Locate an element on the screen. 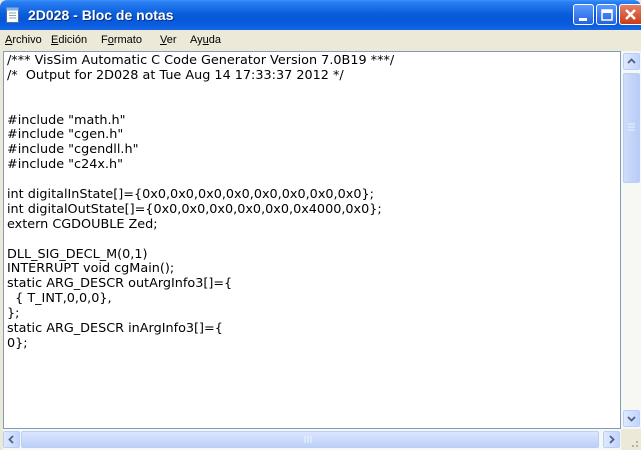 This screenshot has height=454, width=641. minimize-button is located at coordinates (583, 14).